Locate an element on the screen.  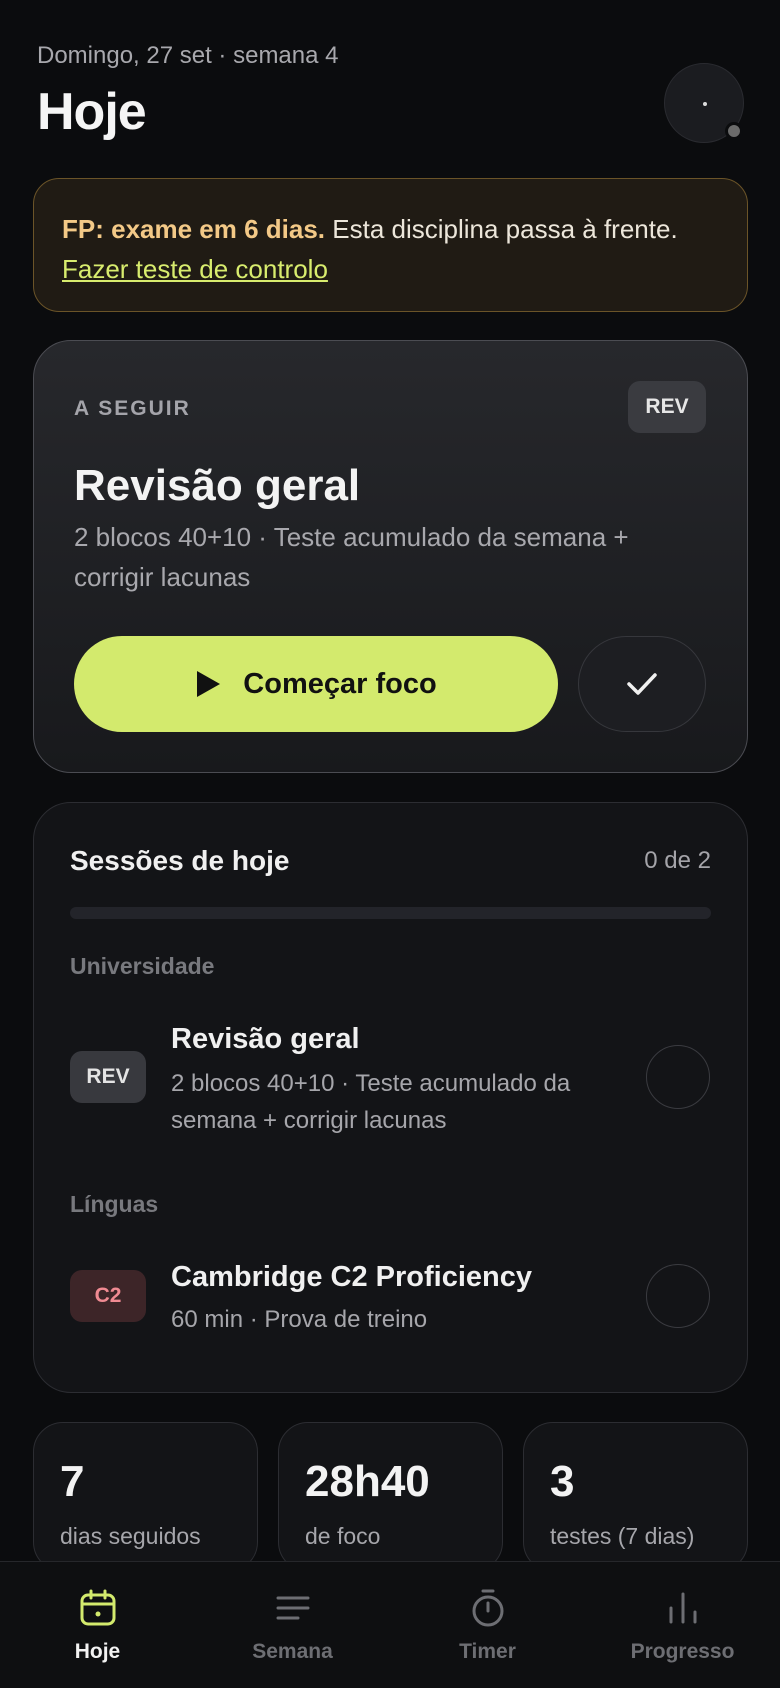
tab-timer: Timer is located at coordinates (487, 1625).